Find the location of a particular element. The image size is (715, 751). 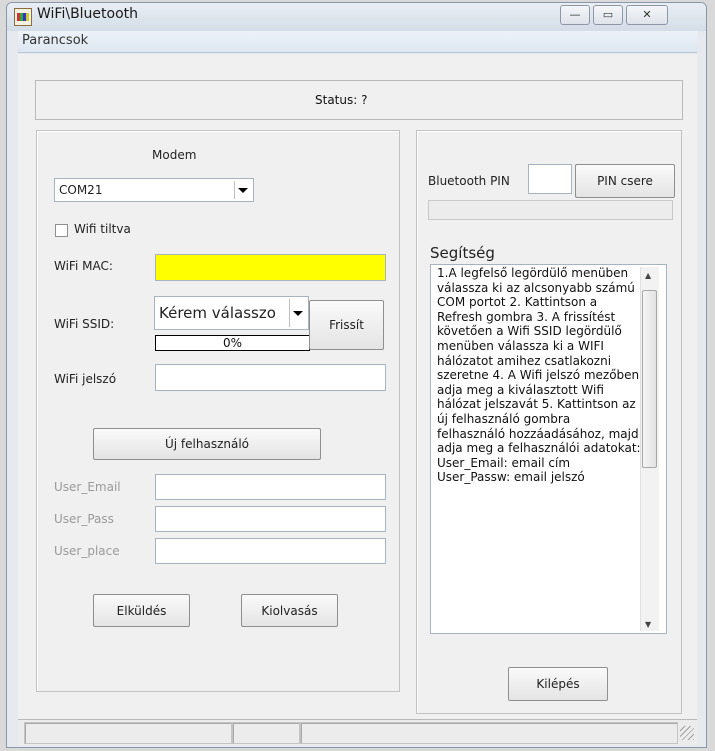

user-place-label: User_place is located at coordinates (87, 551).